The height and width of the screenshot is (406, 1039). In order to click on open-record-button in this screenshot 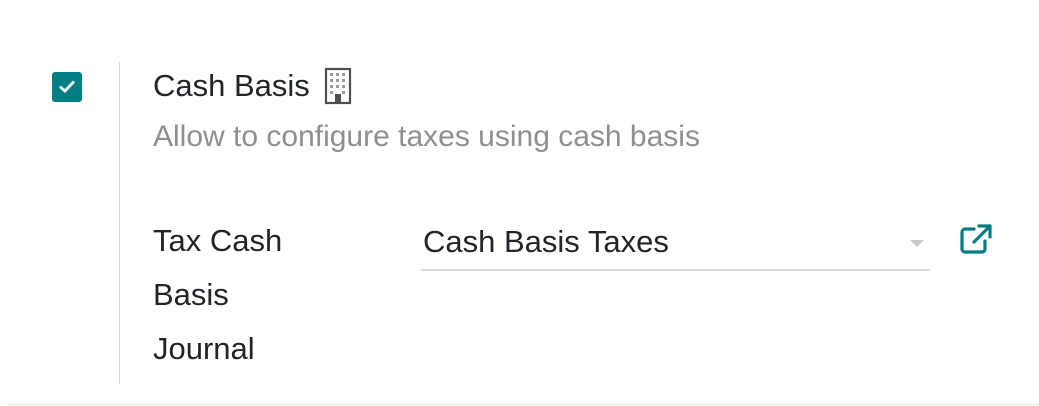, I will do `click(976, 239)`.